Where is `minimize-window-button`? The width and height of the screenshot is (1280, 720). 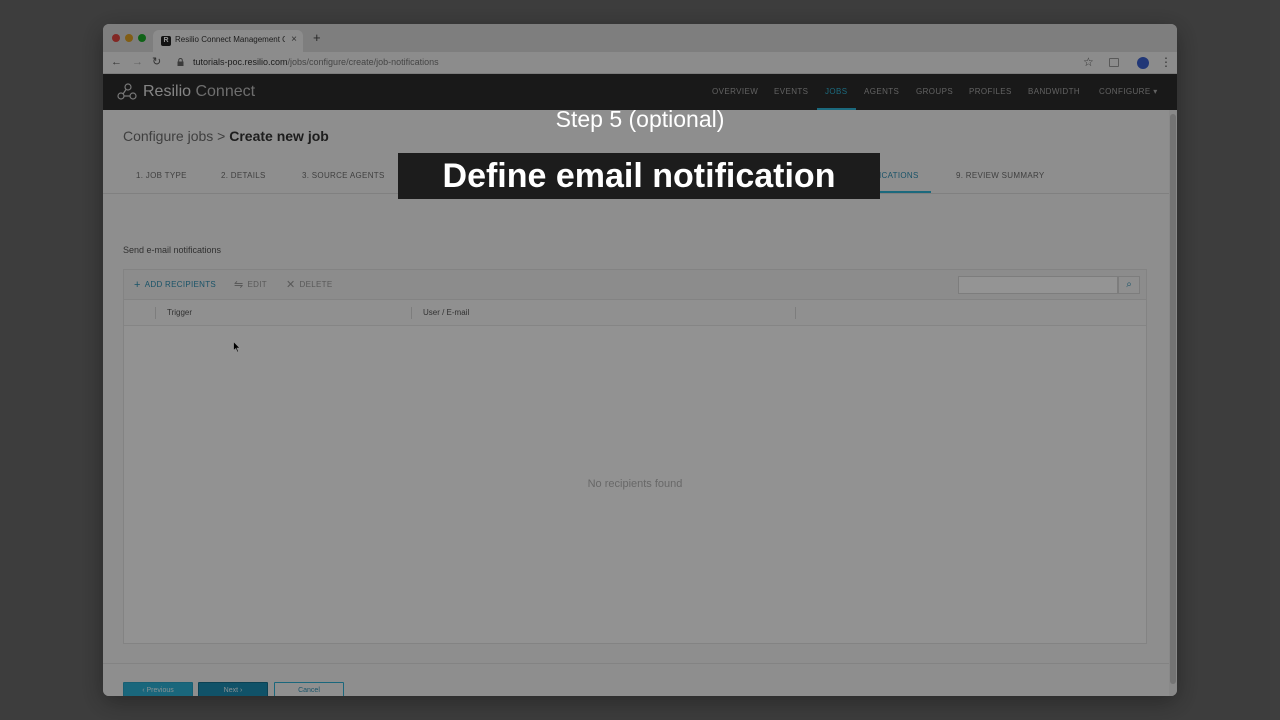
minimize-window-button is located at coordinates (129, 38).